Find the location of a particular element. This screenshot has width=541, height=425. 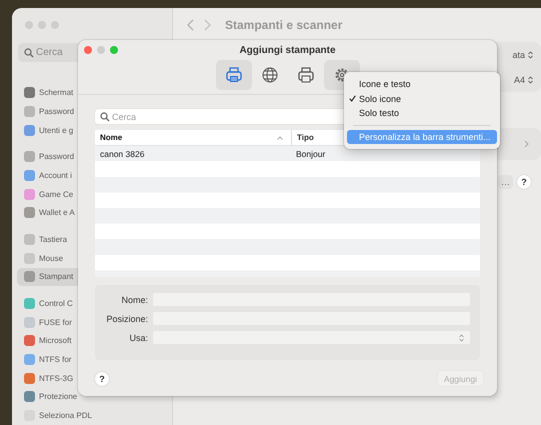

field-label: Usa: is located at coordinates (138, 337).